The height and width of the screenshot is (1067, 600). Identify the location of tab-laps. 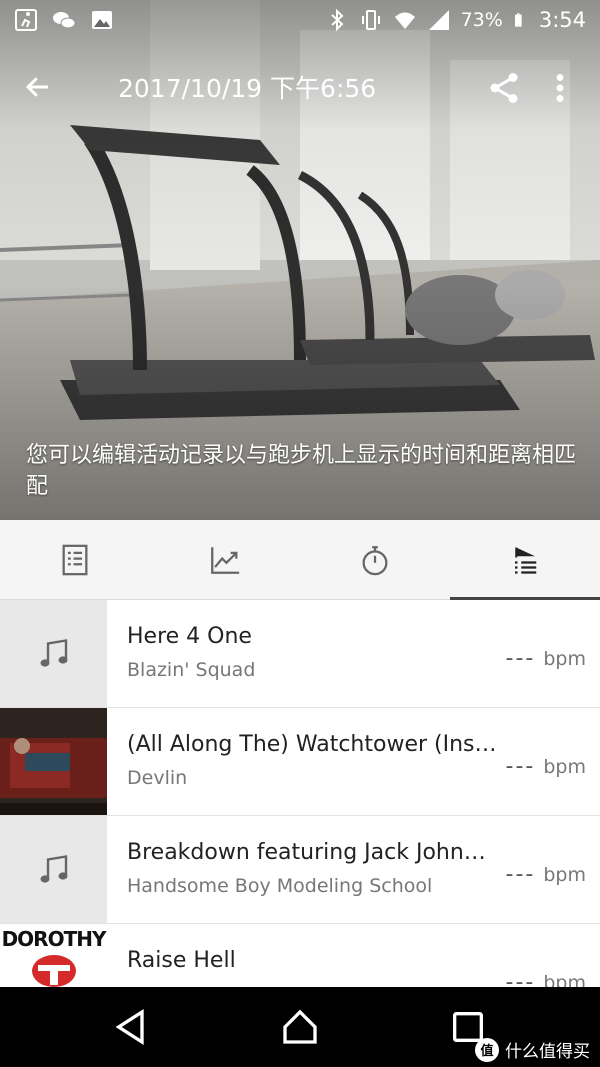
(375, 559).